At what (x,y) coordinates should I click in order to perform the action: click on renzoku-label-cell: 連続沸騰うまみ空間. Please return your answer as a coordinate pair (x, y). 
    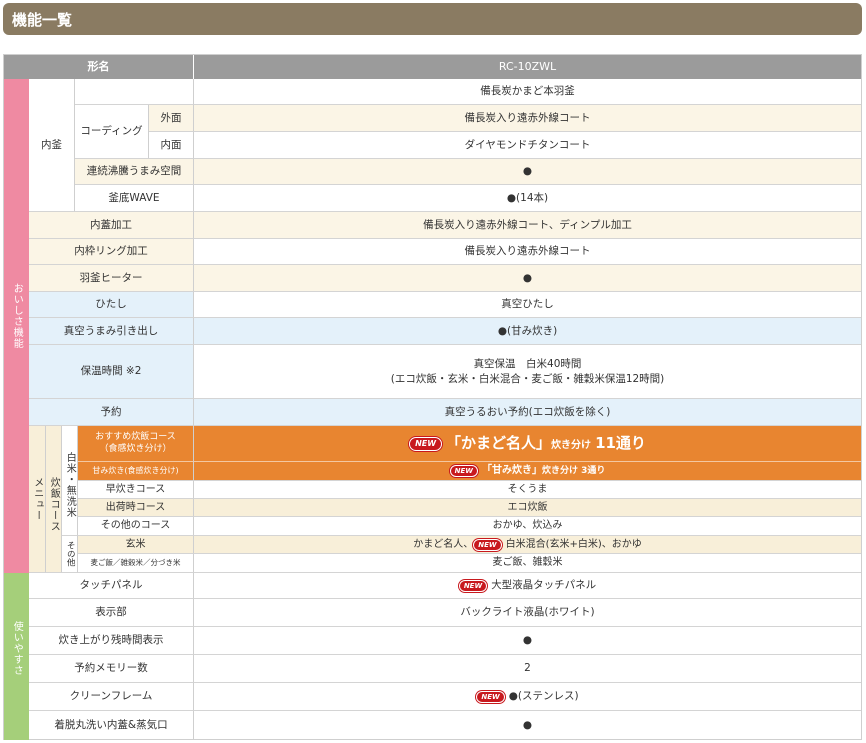
    Looking at the image, I should click on (134, 172).